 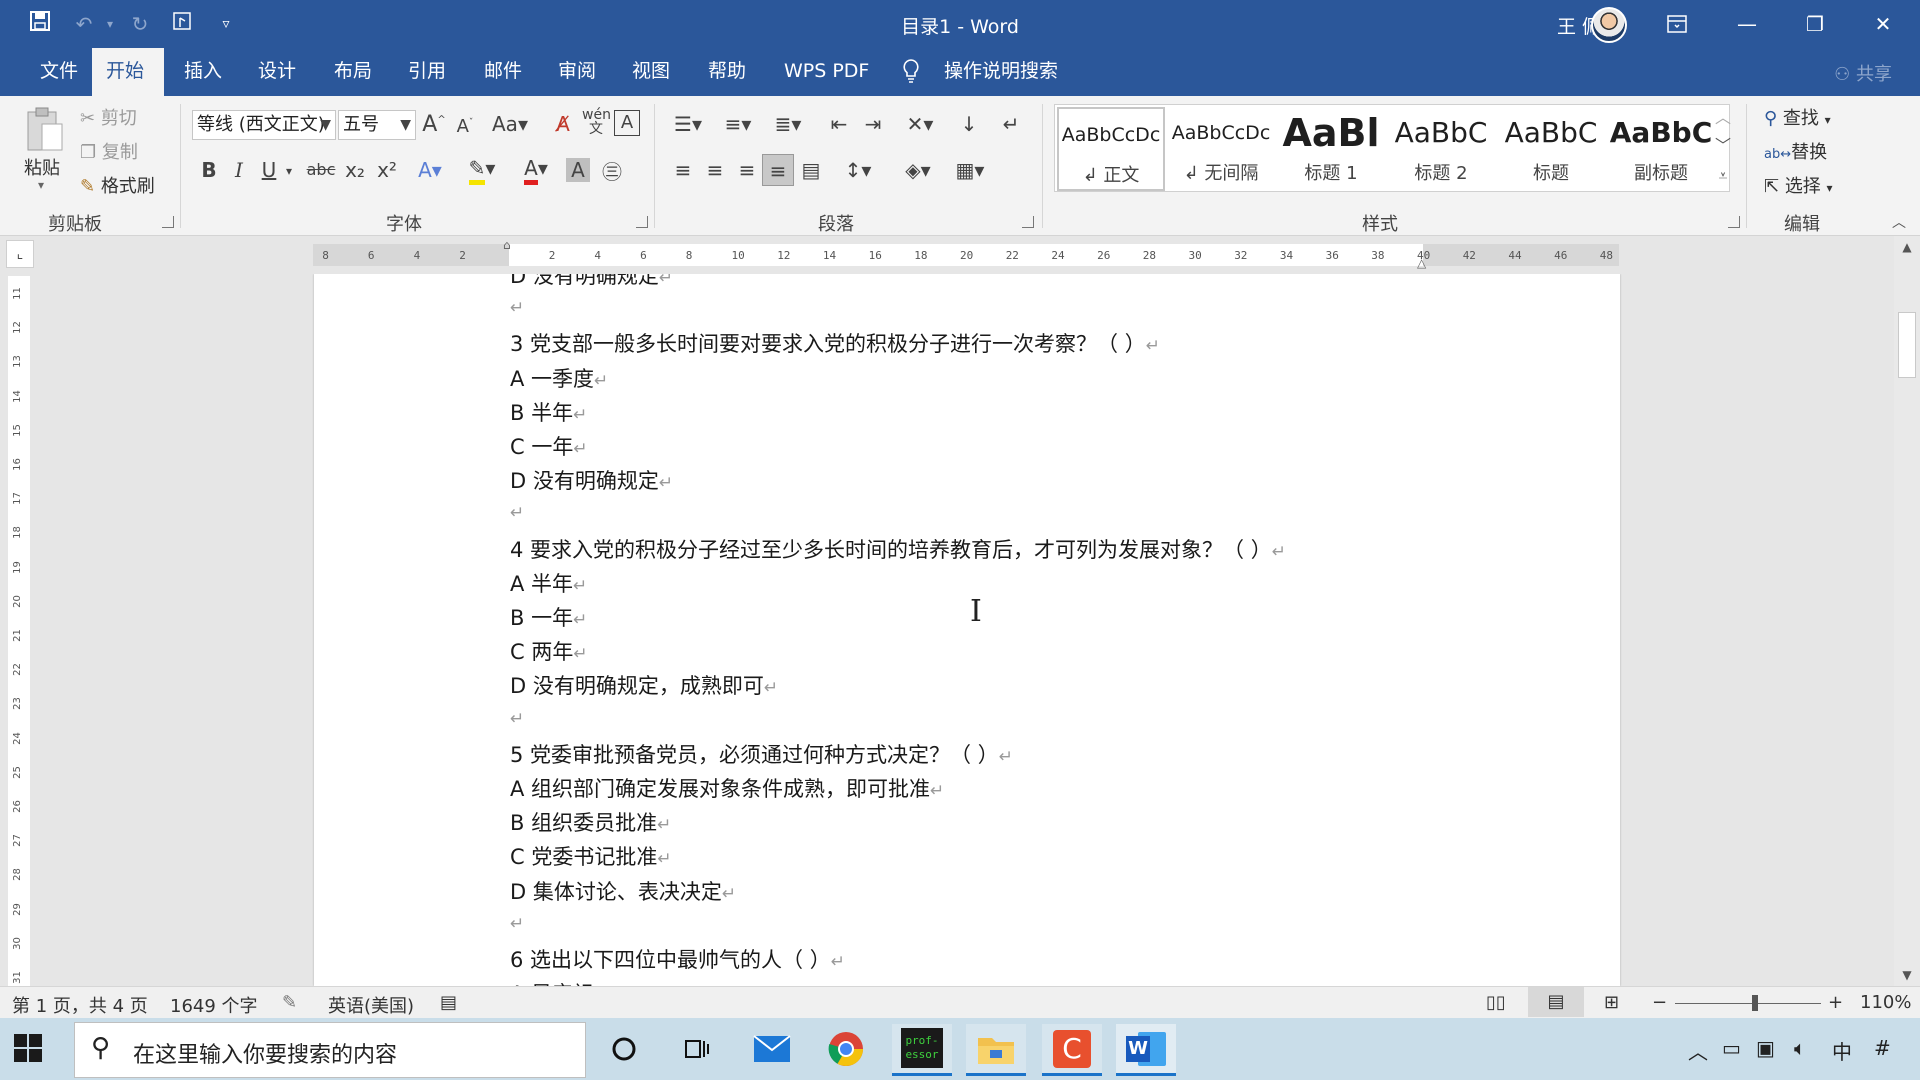 I want to click on numbering-icon: ≡▾, so click(x=738, y=124).